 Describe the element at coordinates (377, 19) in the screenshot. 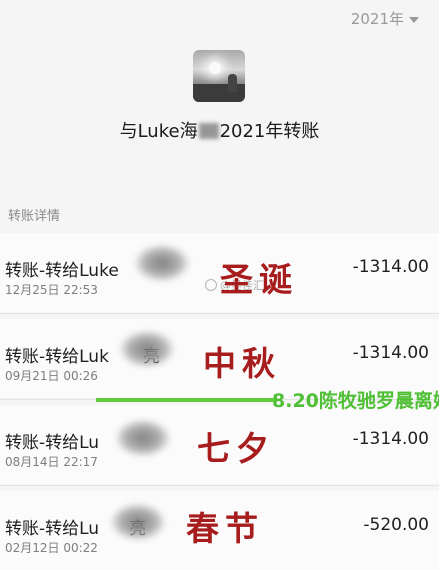

I see `year-label: 2021年` at that location.